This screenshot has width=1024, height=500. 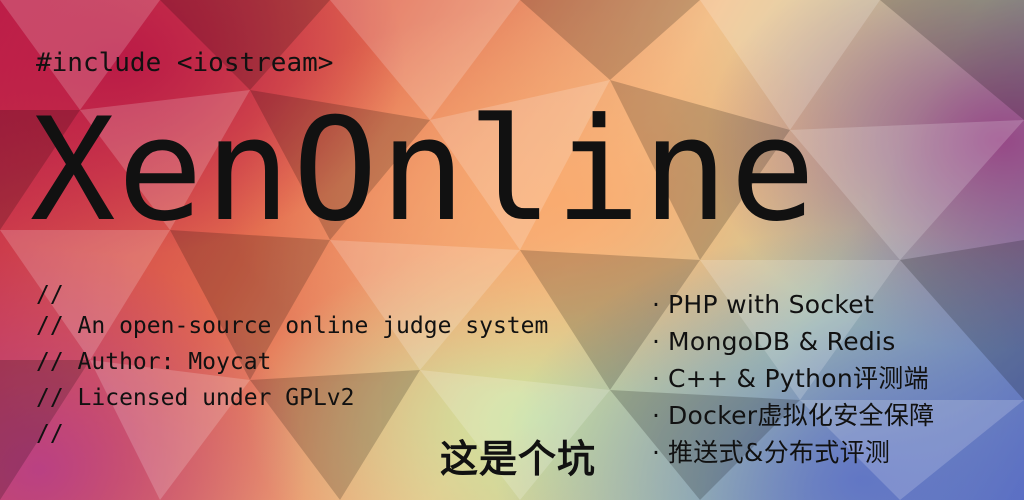 What do you see at coordinates (782, 341) in the screenshot?
I see `feature-label: MongoDB & Redis` at bounding box center [782, 341].